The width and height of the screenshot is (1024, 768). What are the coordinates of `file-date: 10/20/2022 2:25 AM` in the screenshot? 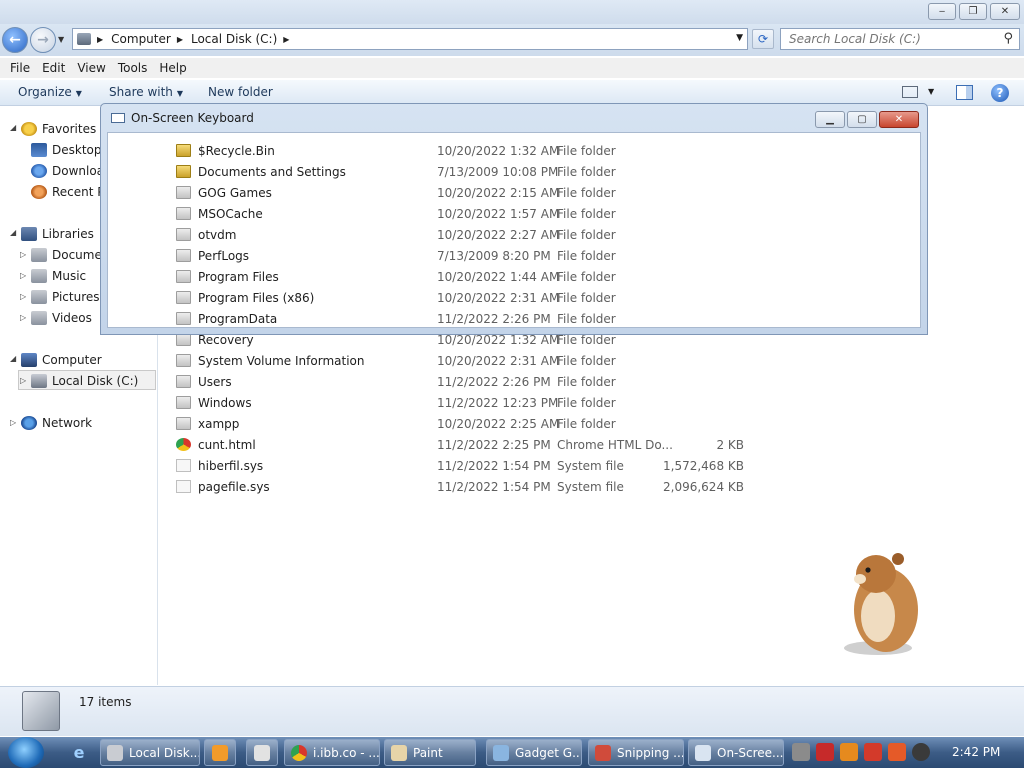 It's located at (498, 423).